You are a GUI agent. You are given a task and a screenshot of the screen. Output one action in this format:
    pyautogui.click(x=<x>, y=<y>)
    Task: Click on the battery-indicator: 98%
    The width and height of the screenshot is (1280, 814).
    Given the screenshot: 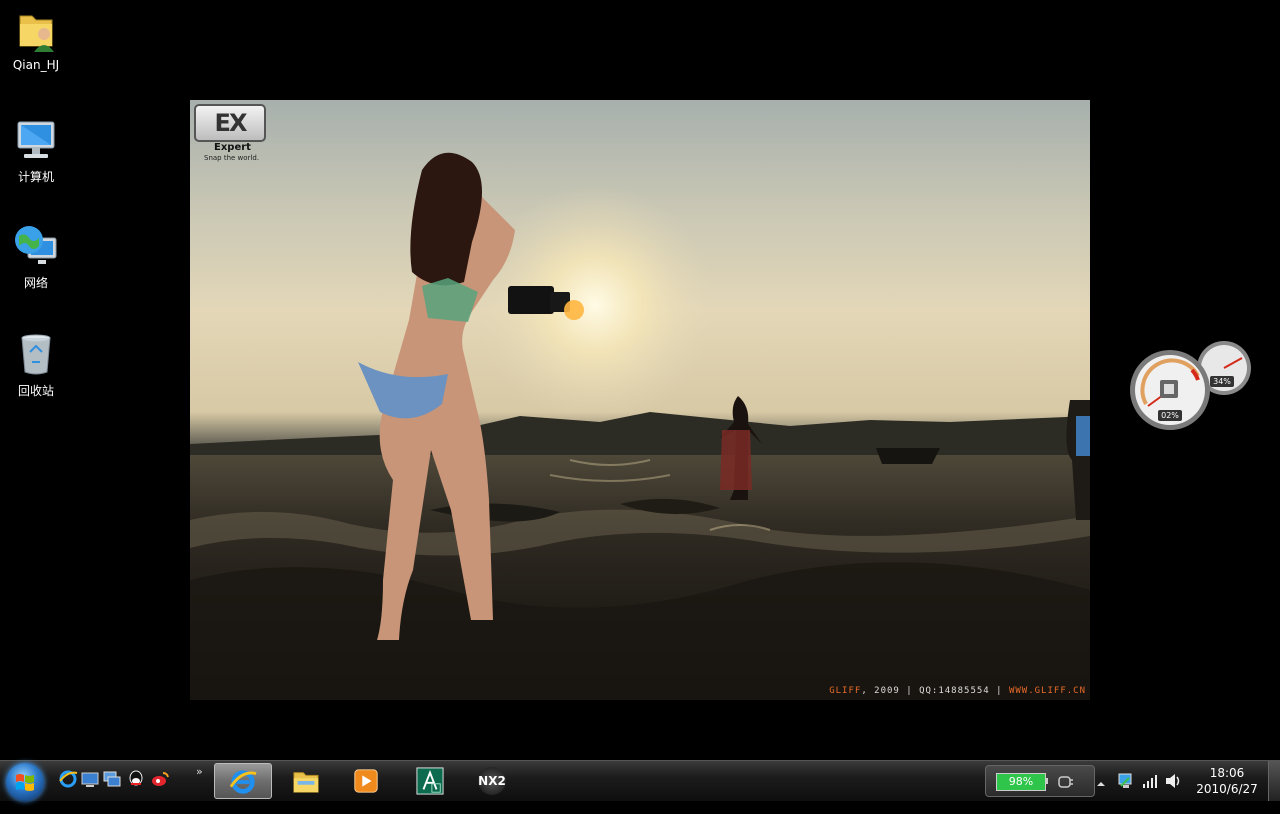 What is the action you would take?
    pyautogui.click(x=1040, y=781)
    